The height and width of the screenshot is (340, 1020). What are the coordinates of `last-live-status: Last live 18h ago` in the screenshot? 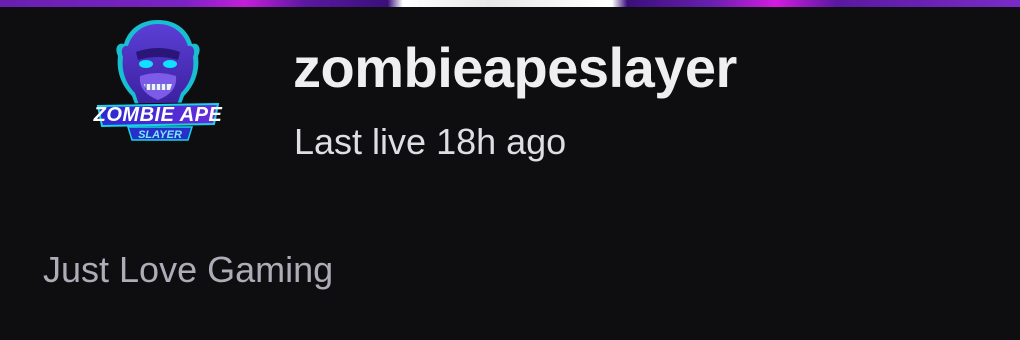 It's located at (430, 141).